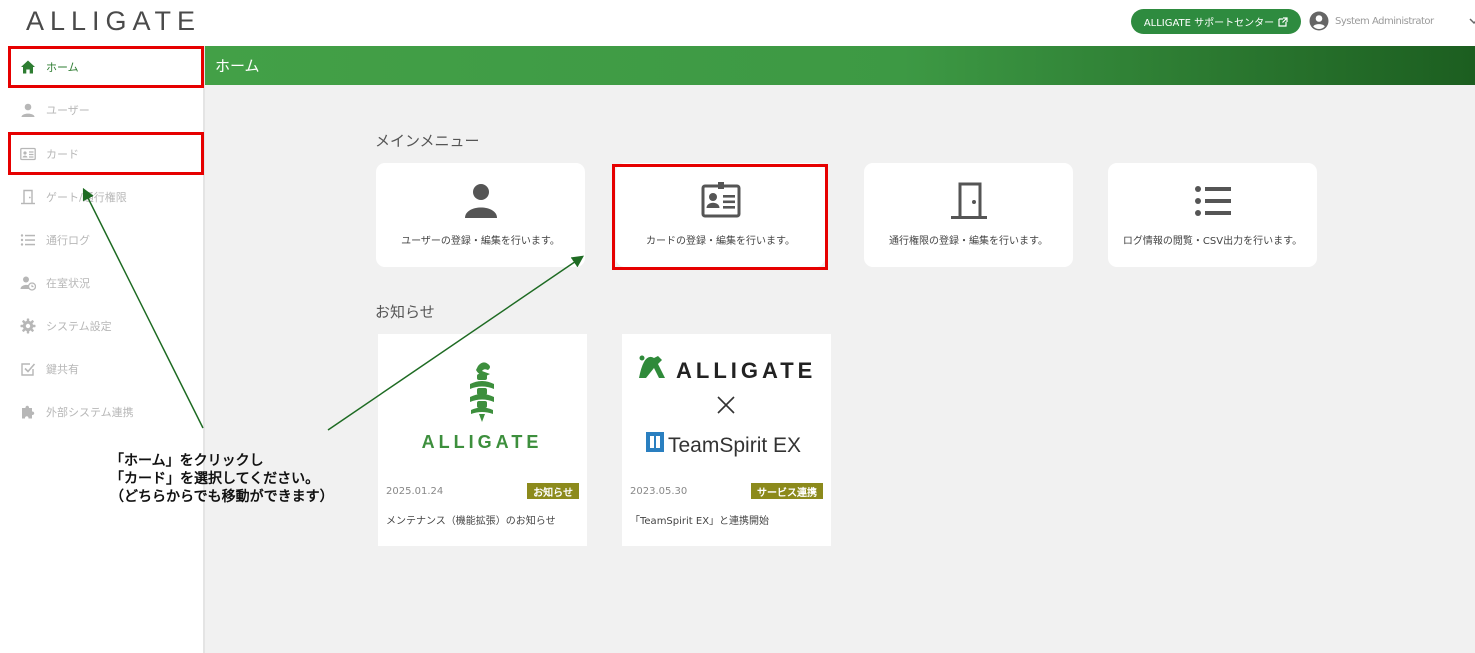  Describe the element at coordinates (1209, 23) in the screenshot. I see `support-center-label: ALLIGATE サポートセンター` at that location.